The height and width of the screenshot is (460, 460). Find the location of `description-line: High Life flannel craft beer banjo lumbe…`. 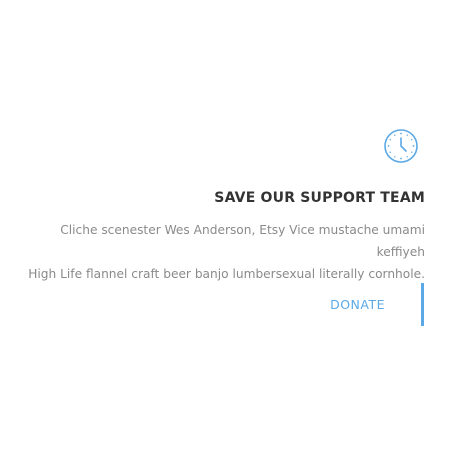

description-line: High Life flannel craft beer banjo lumbe… is located at coordinates (226, 274).